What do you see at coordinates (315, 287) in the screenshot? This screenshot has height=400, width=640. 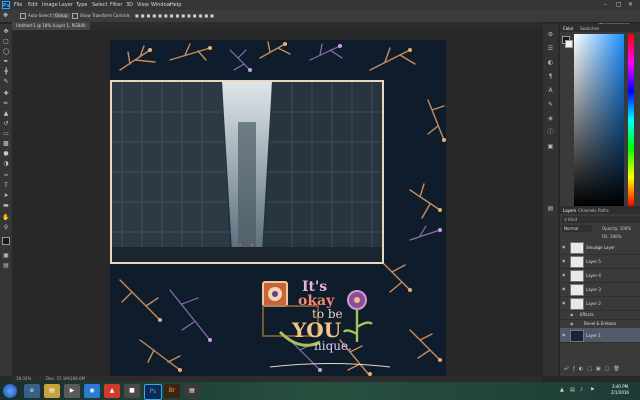 I see `quote-line-its: It's` at bounding box center [315, 287].